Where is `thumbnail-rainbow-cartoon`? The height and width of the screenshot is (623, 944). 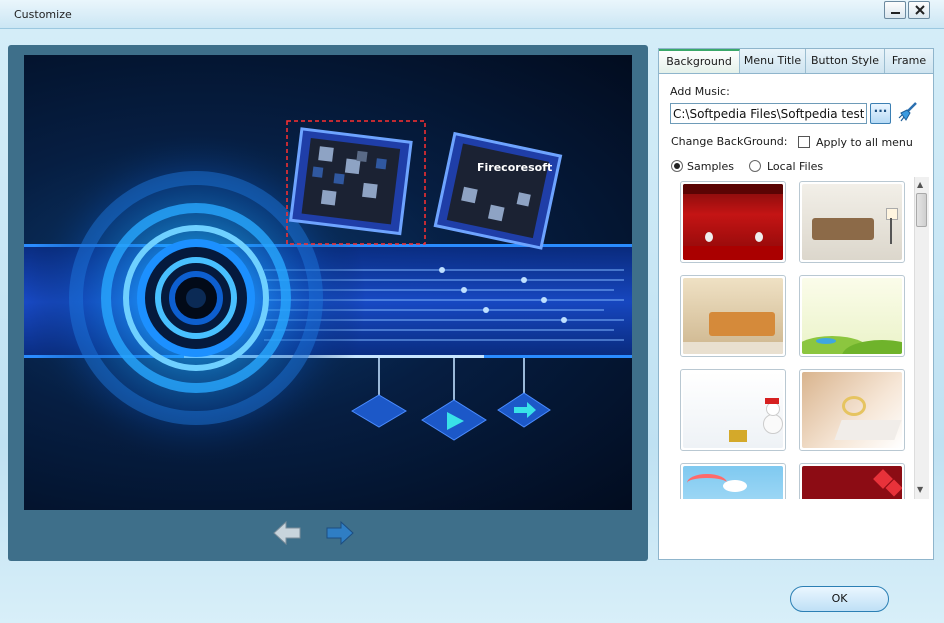
thumbnail-rainbow-cartoon is located at coordinates (733, 481).